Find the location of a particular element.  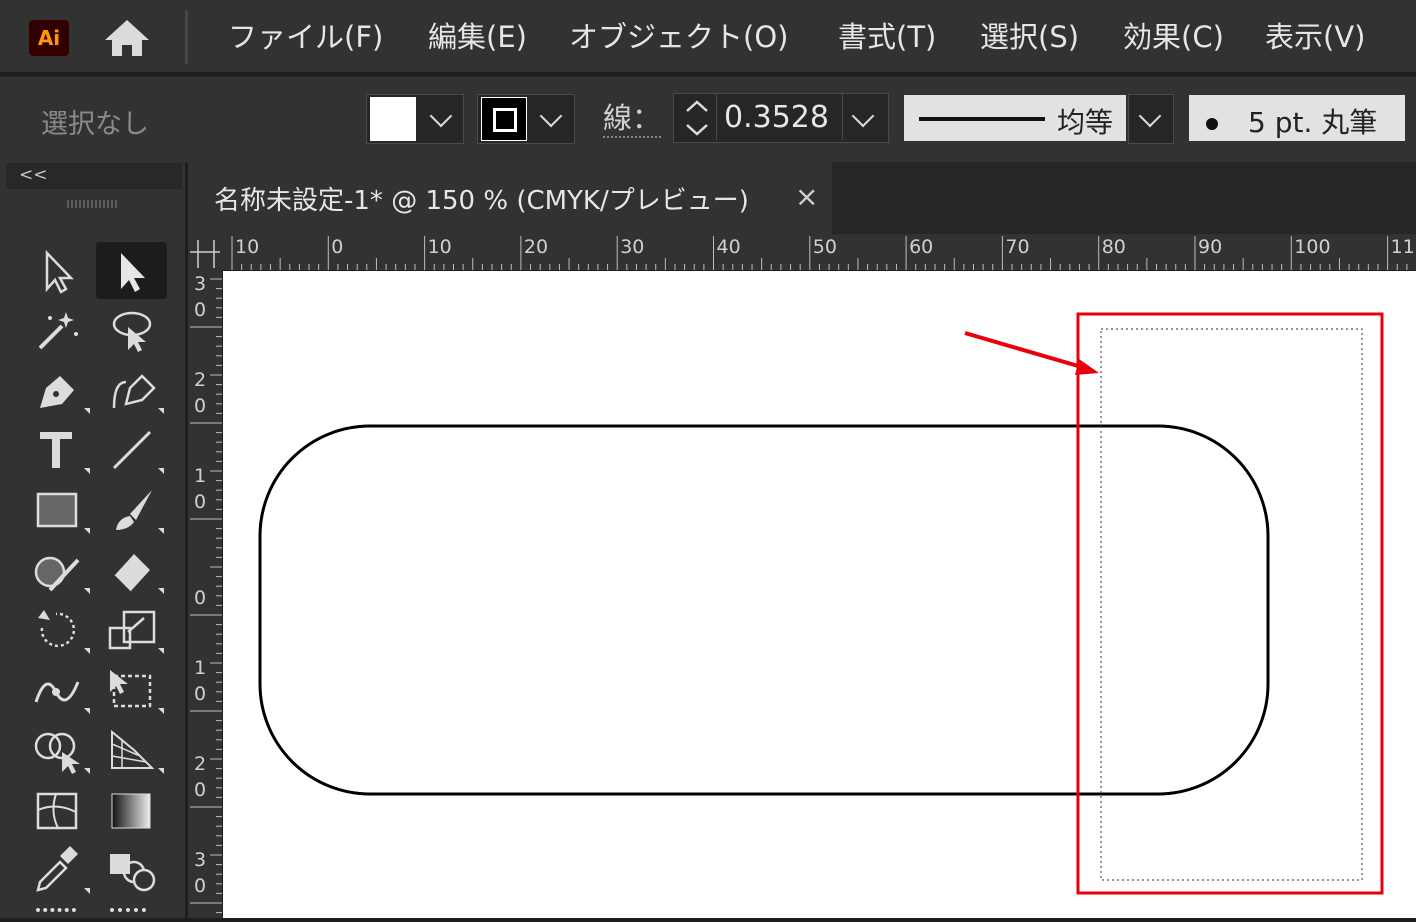

horizontal-ruler is located at coordinates (802, 252).